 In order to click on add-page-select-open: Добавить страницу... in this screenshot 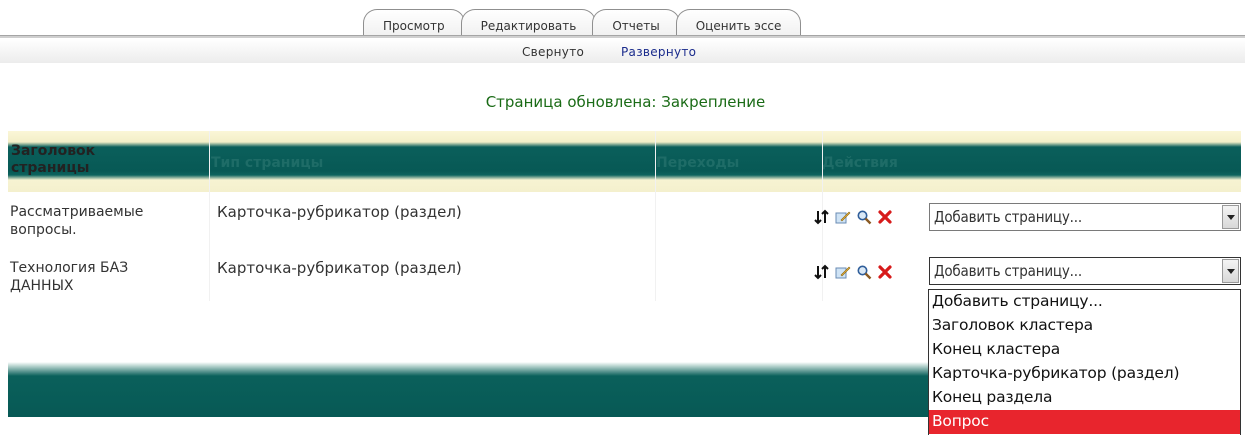, I will do `click(1085, 271)`.